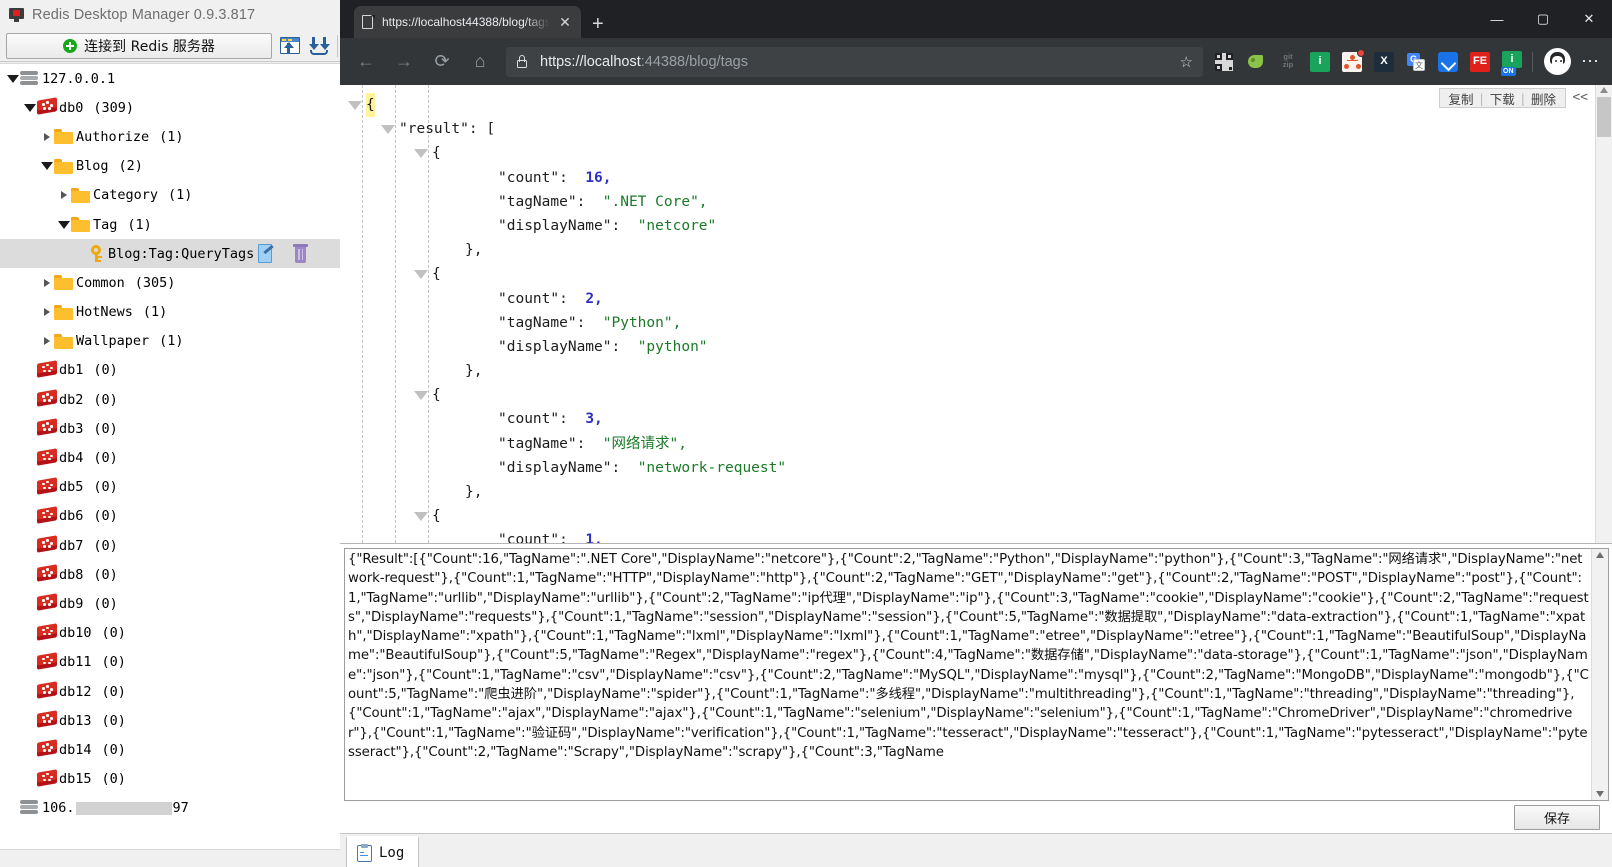 The height and width of the screenshot is (867, 1612). What do you see at coordinates (172, 312) in the screenshot?
I see `tree-item: HotNews (1)` at bounding box center [172, 312].